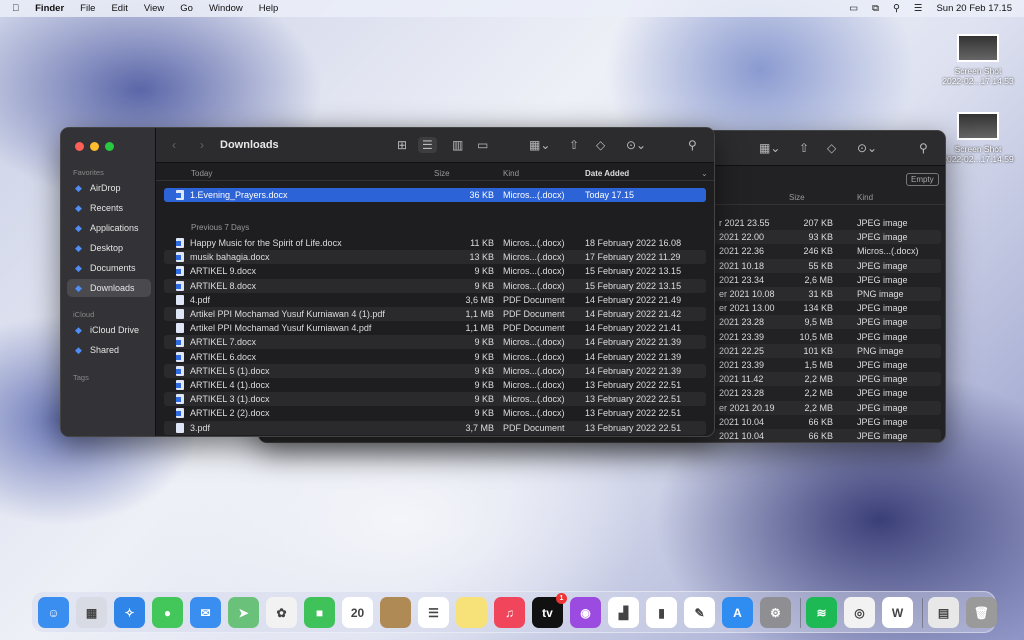  I want to click on minimize-button, so click(94, 146).